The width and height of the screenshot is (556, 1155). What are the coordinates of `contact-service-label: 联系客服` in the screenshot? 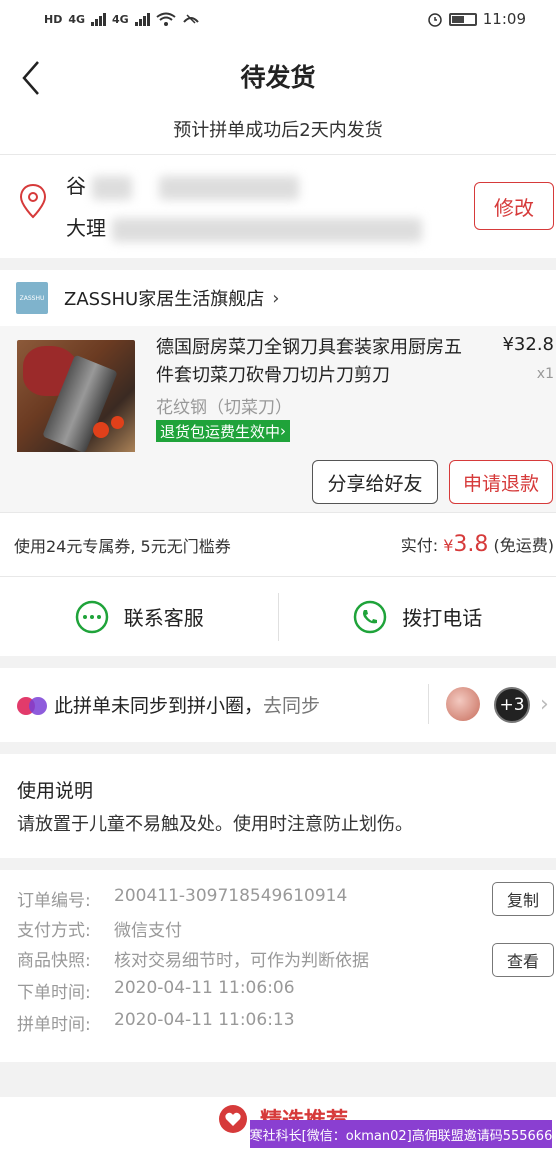 It's located at (163, 618).